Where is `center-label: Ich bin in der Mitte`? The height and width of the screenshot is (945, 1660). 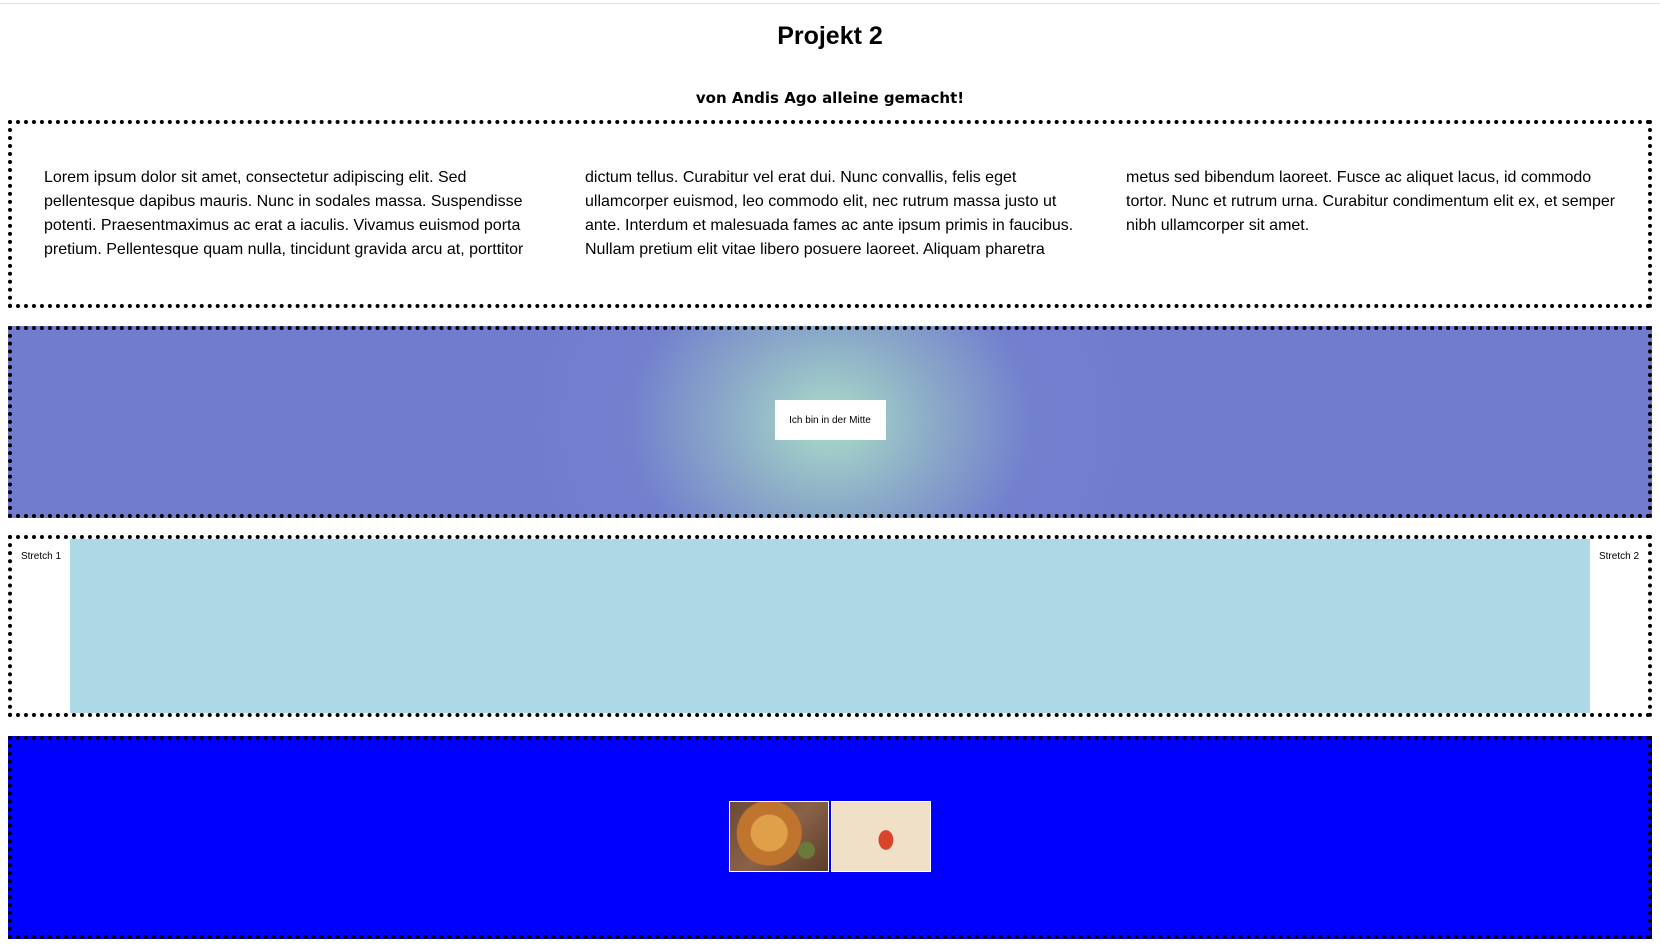 center-label: Ich bin in der Mitte is located at coordinates (830, 420).